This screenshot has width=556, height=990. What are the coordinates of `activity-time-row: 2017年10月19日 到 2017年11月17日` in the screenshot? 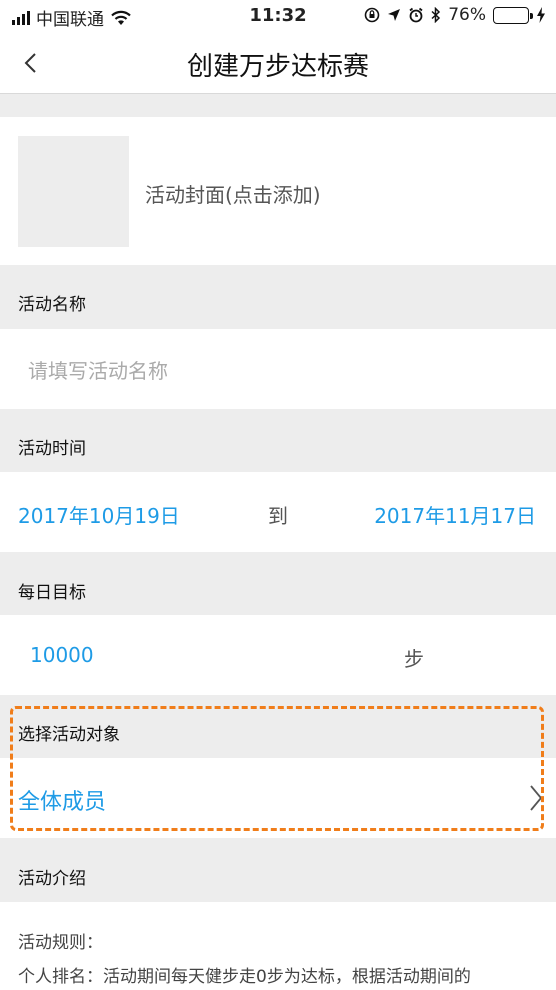 It's located at (278, 512).